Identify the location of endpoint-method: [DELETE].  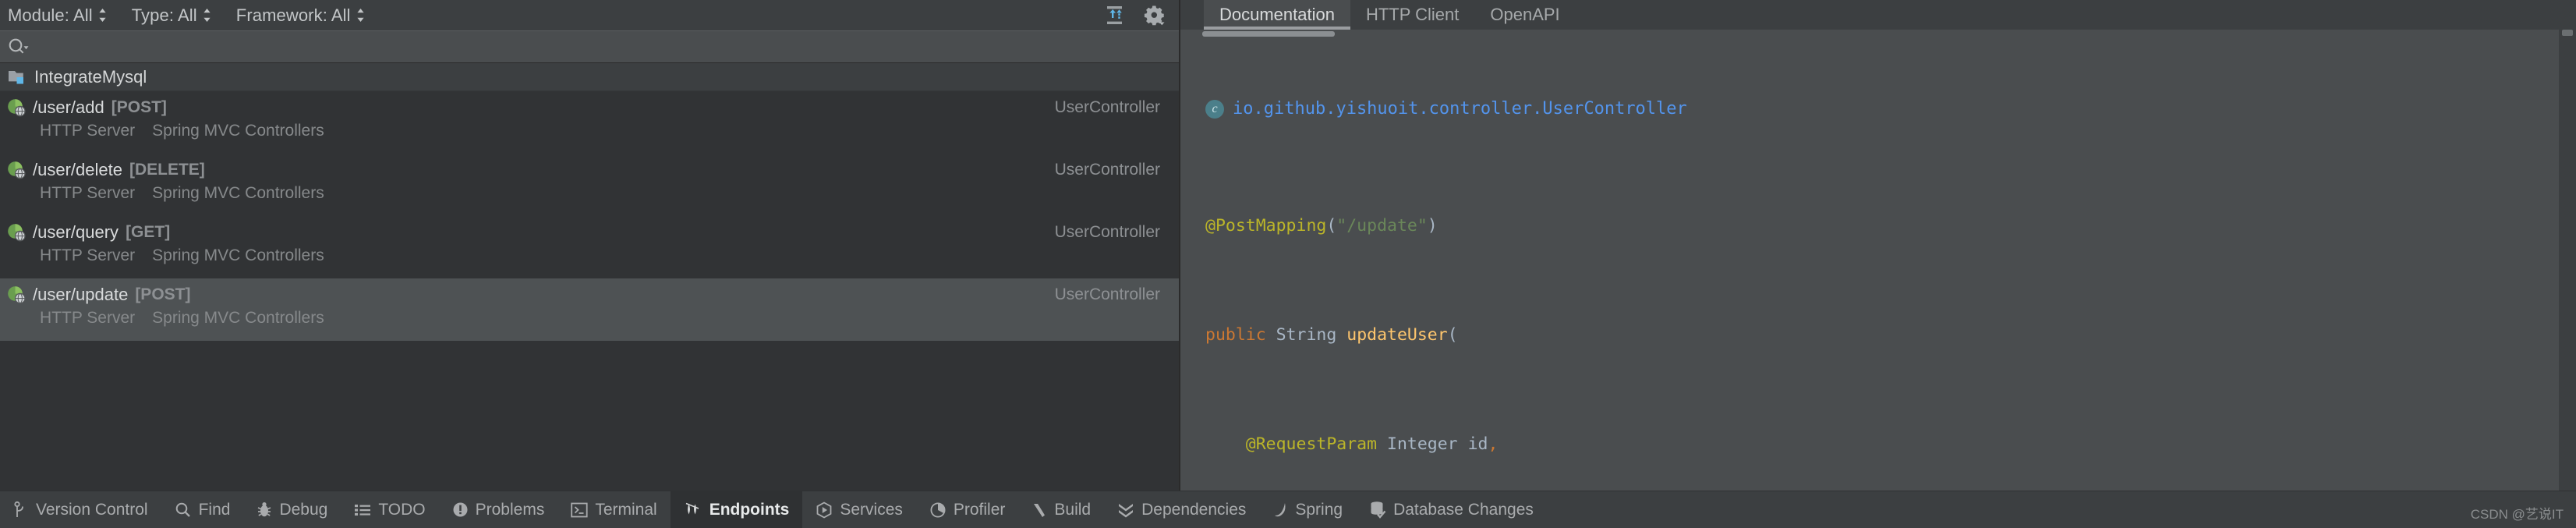
(167, 170).